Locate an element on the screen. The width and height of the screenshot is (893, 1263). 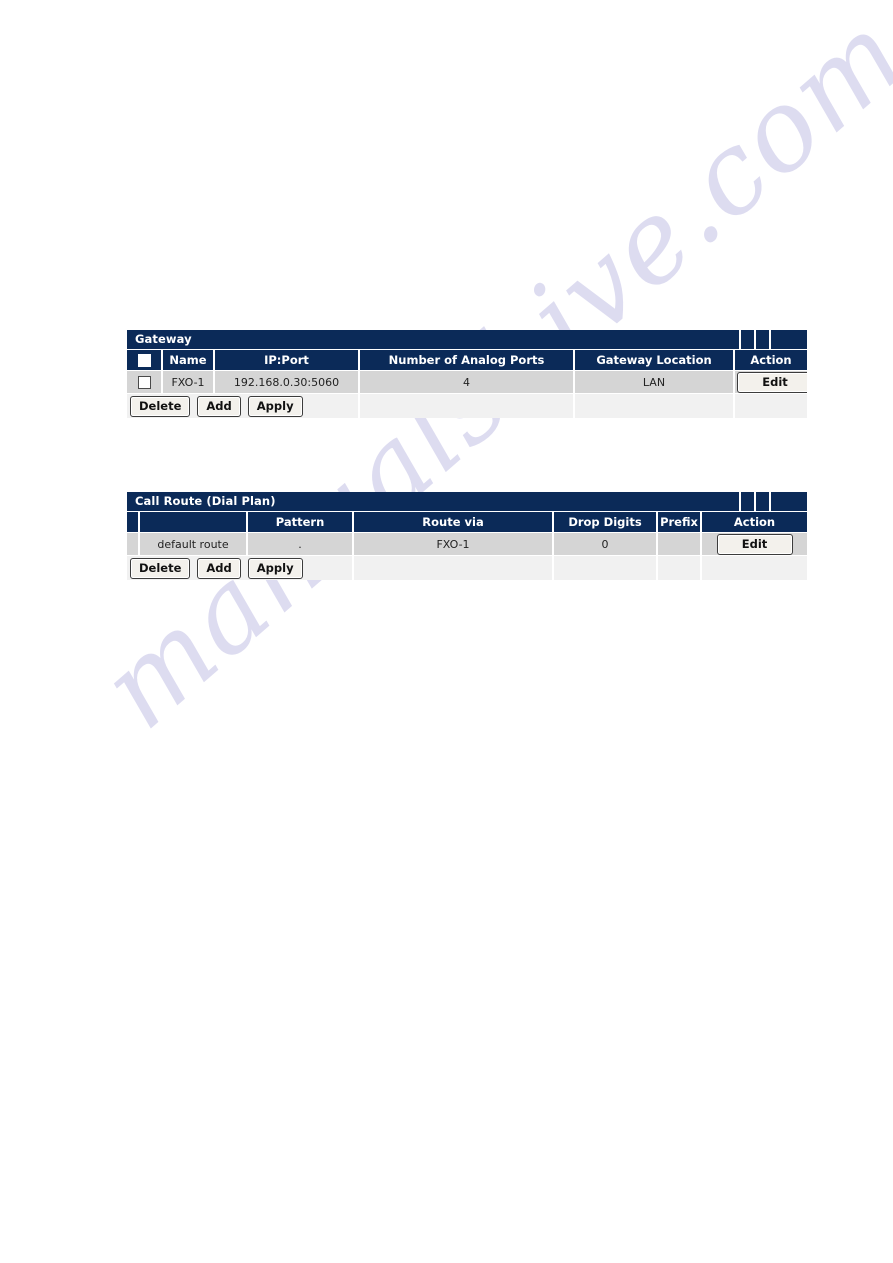
gateway-footer-actions: Delete Add Apply is located at coordinates (243, 405).